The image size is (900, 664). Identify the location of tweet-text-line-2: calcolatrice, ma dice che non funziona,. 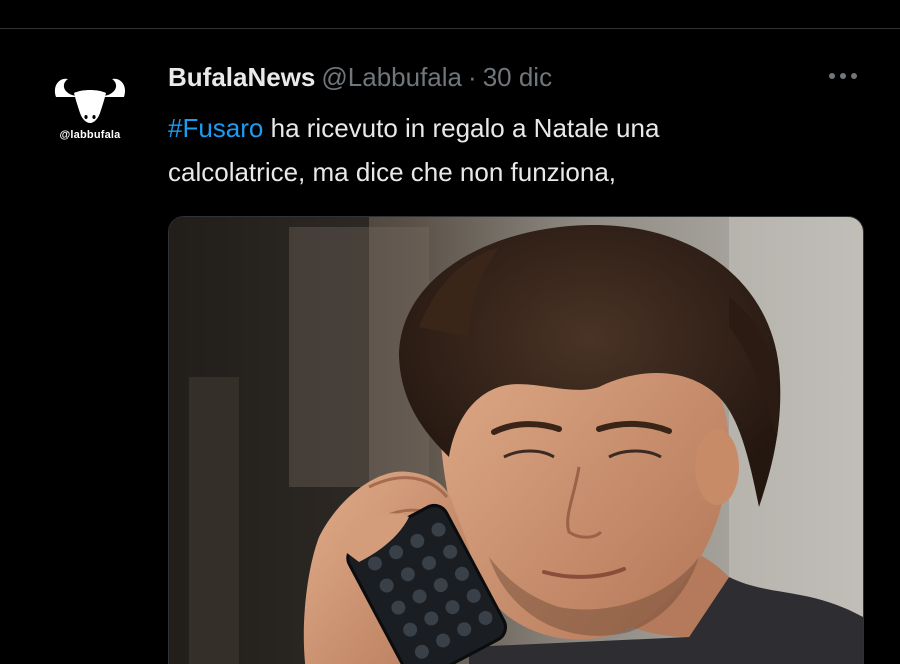
(392, 172).